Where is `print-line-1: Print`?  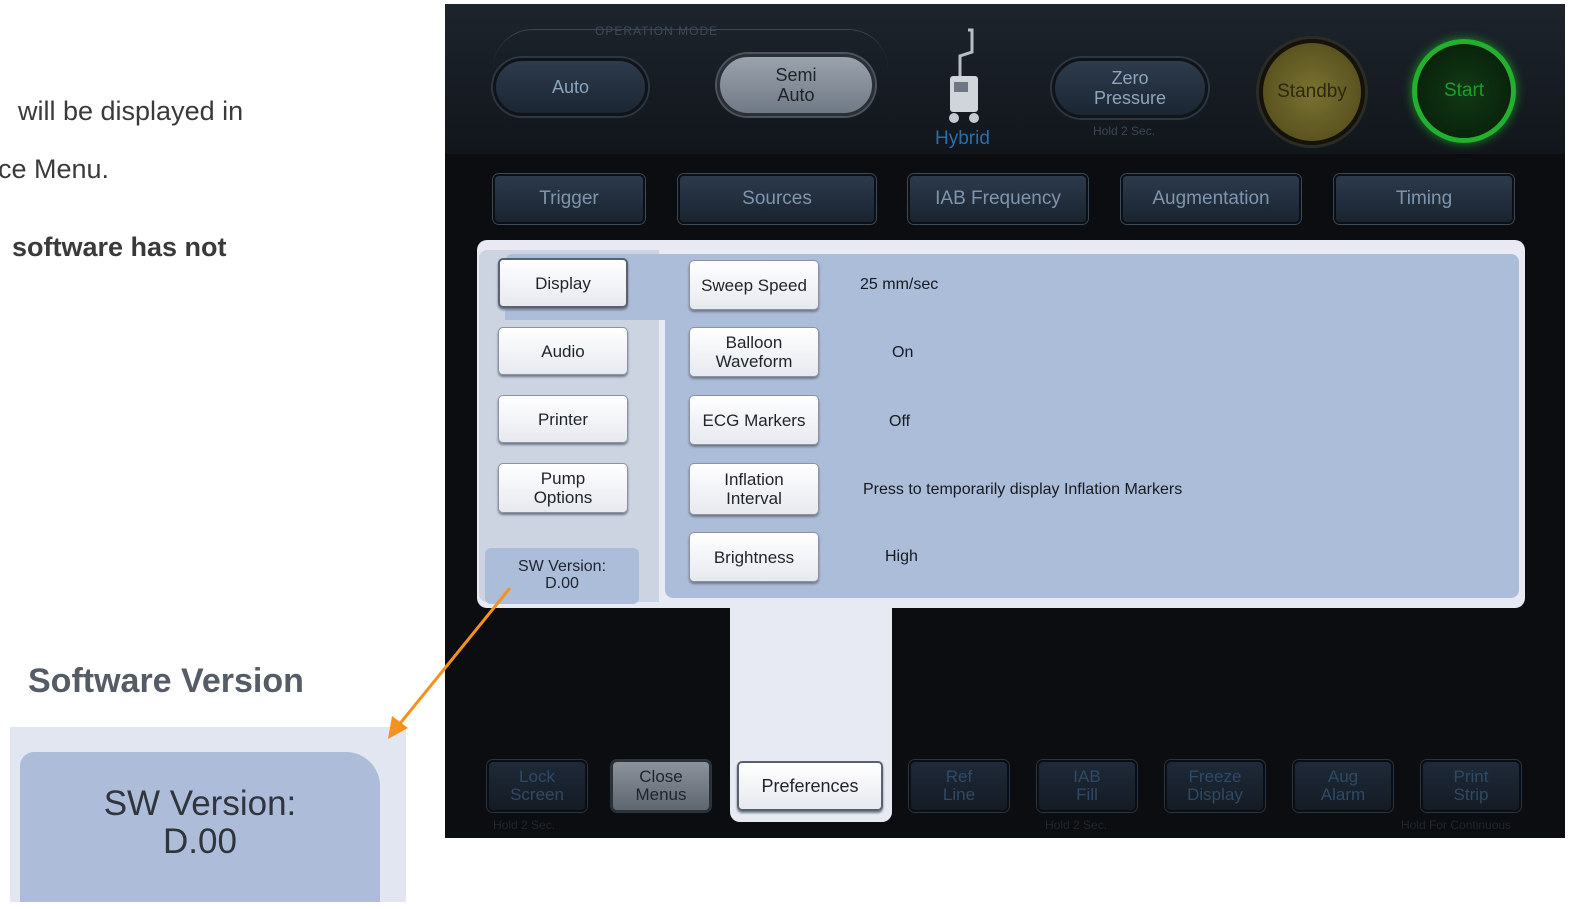 print-line-1: Print is located at coordinates (1471, 776).